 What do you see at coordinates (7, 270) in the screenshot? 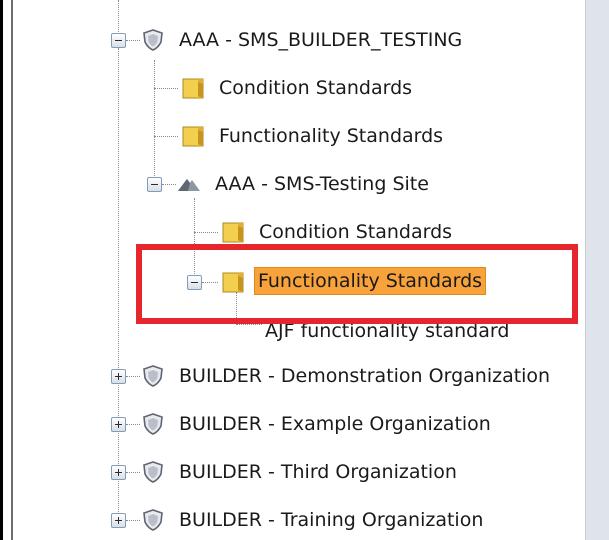
I see `window-left-gap` at bounding box center [7, 270].